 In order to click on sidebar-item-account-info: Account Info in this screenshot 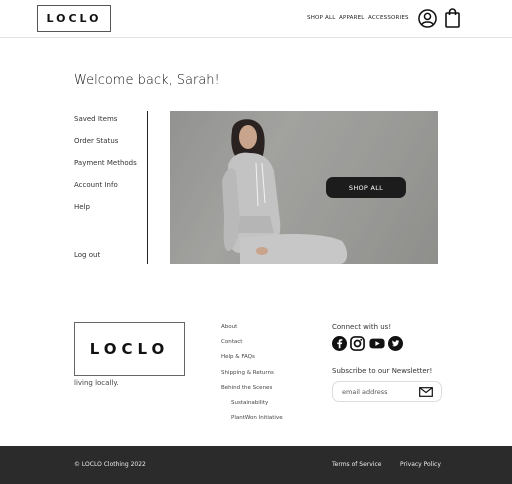, I will do `click(96, 185)`.